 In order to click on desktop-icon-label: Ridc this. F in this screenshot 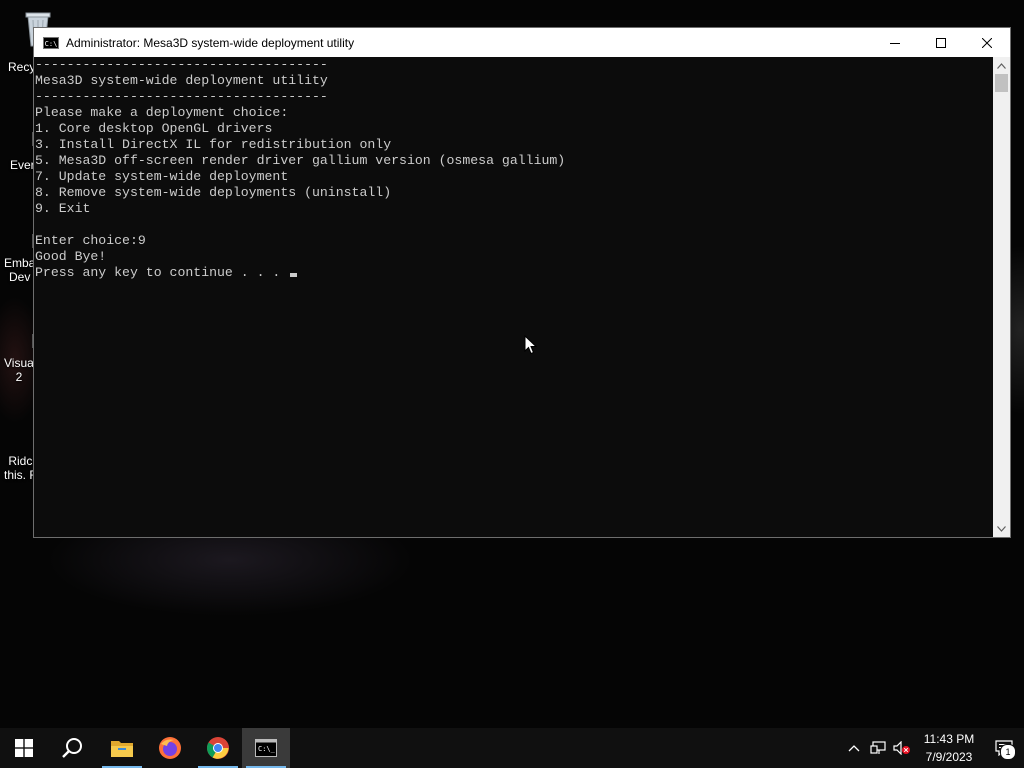, I will do `click(20, 468)`.